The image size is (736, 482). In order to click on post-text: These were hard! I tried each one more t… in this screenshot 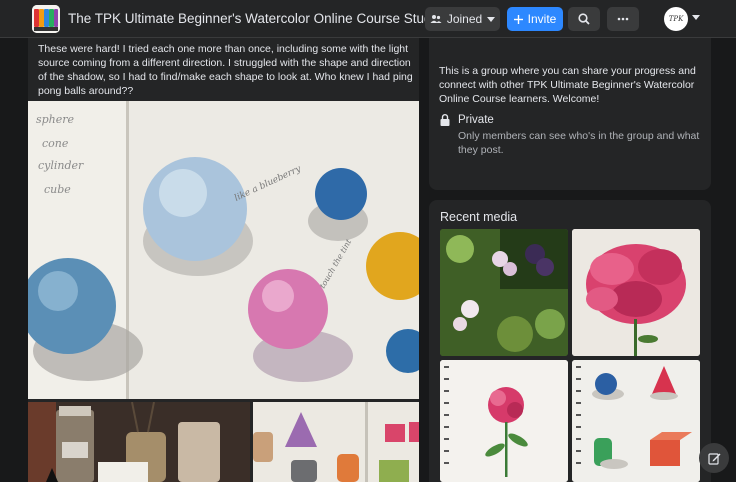, I will do `click(225, 70)`.